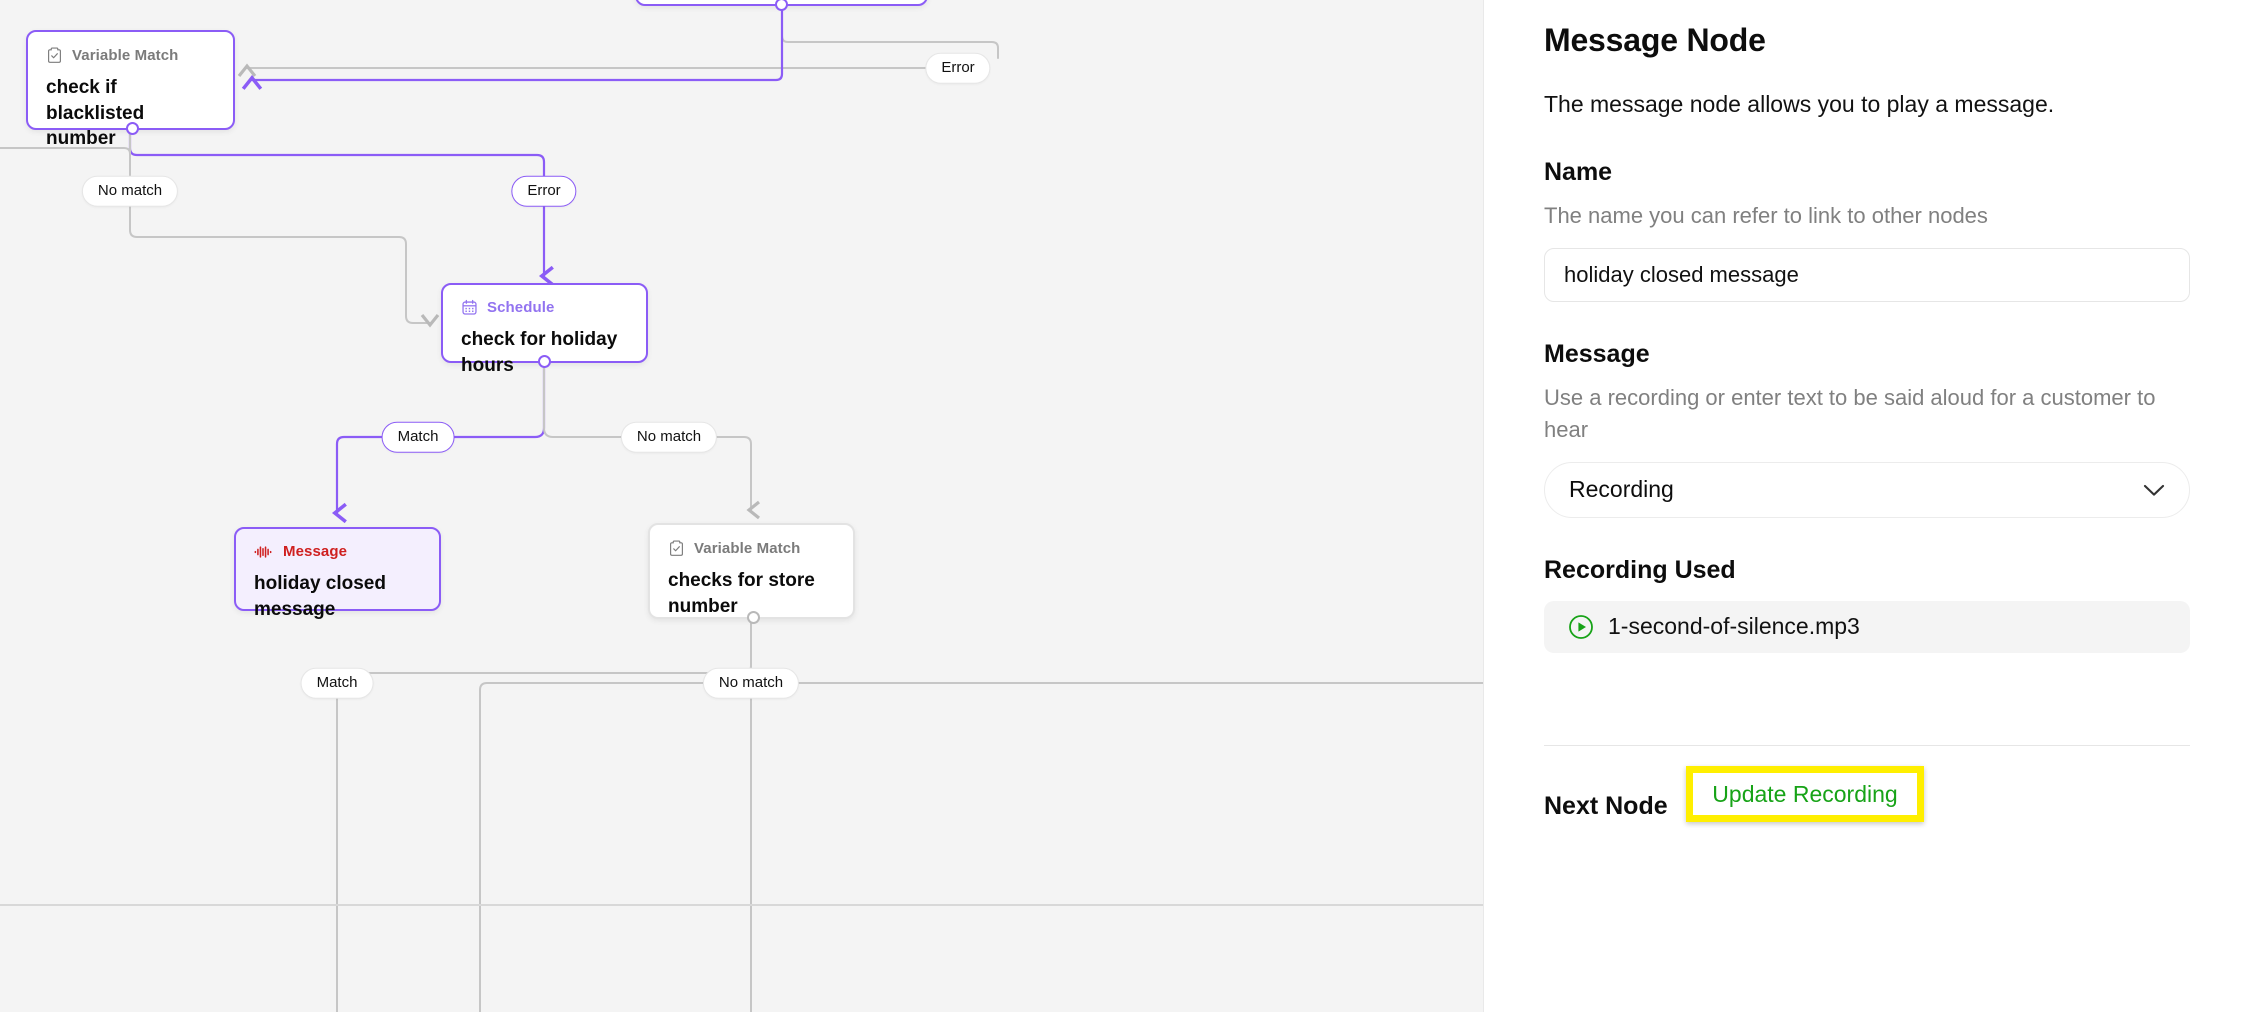  What do you see at coordinates (1640, 569) in the screenshot?
I see `recording-section-heading: Recording Used` at bounding box center [1640, 569].